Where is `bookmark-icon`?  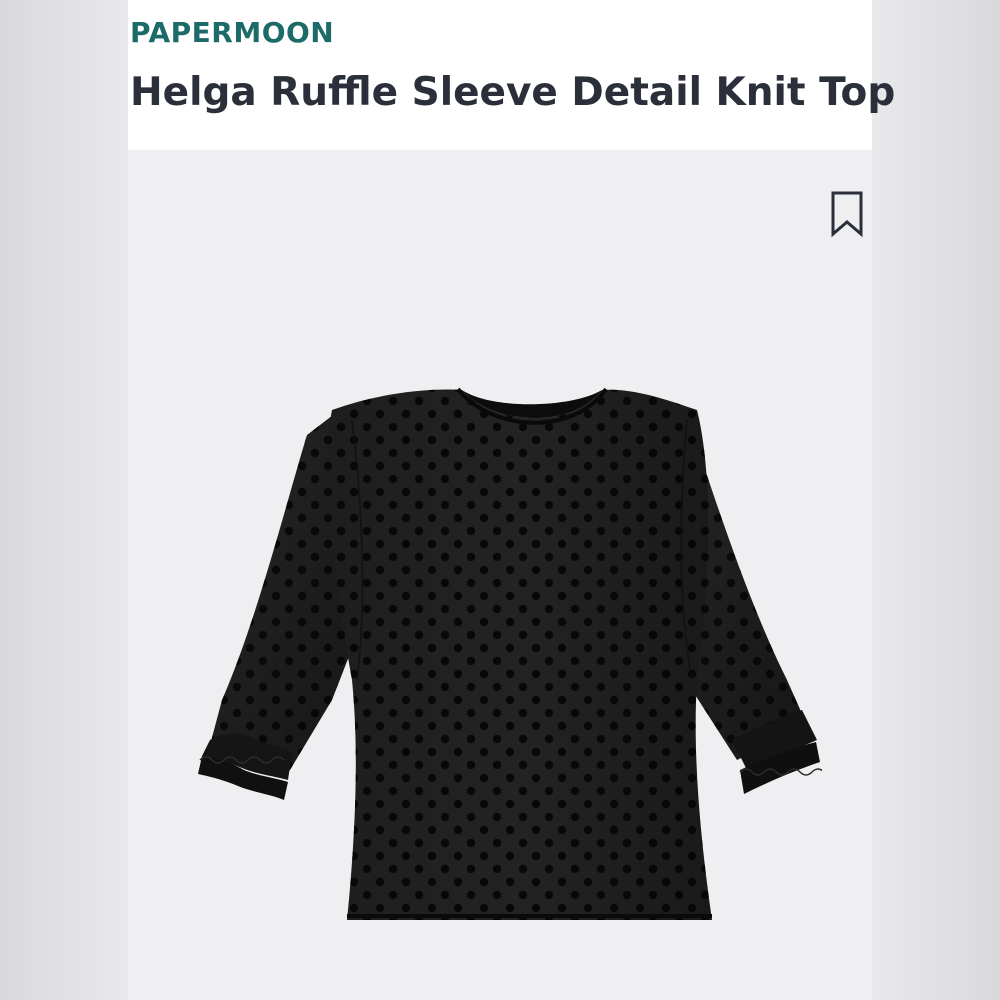
bookmark-icon is located at coordinates (847, 214).